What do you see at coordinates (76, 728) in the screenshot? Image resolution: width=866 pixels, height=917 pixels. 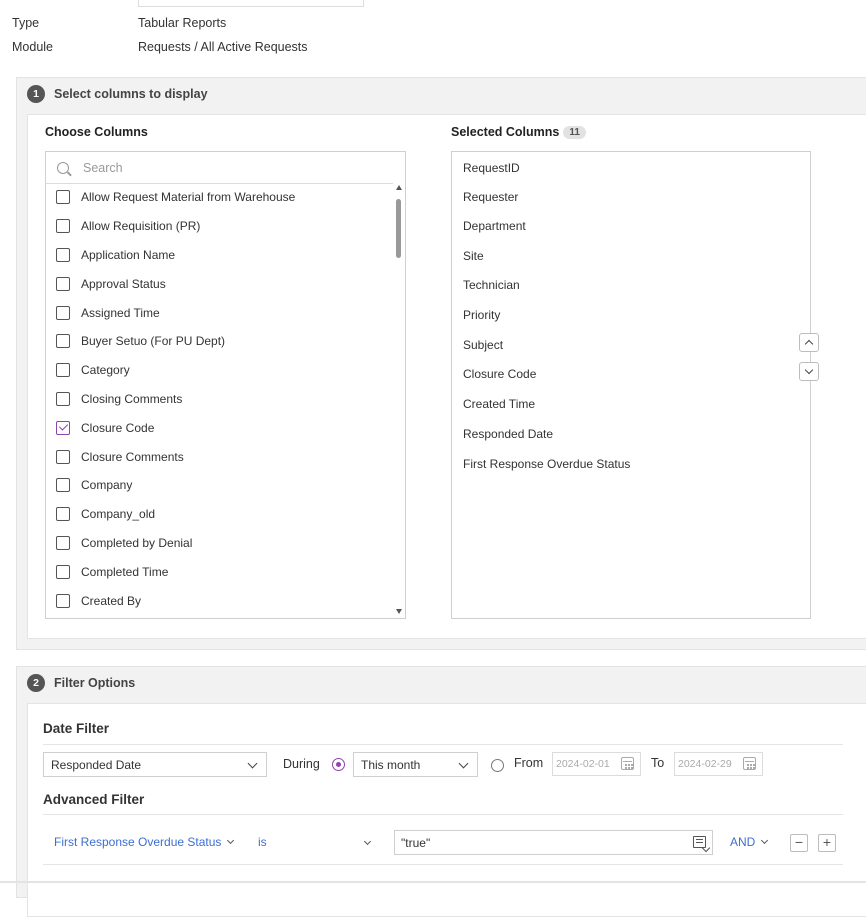 I see `date-filter-heading: Date Filter` at bounding box center [76, 728].